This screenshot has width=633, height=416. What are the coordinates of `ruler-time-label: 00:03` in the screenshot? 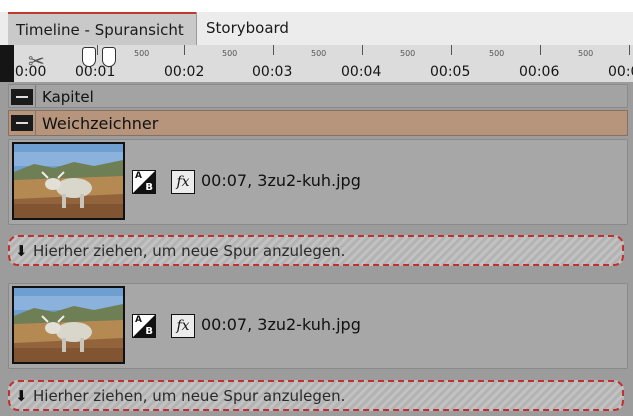 It's located at (272, 72).